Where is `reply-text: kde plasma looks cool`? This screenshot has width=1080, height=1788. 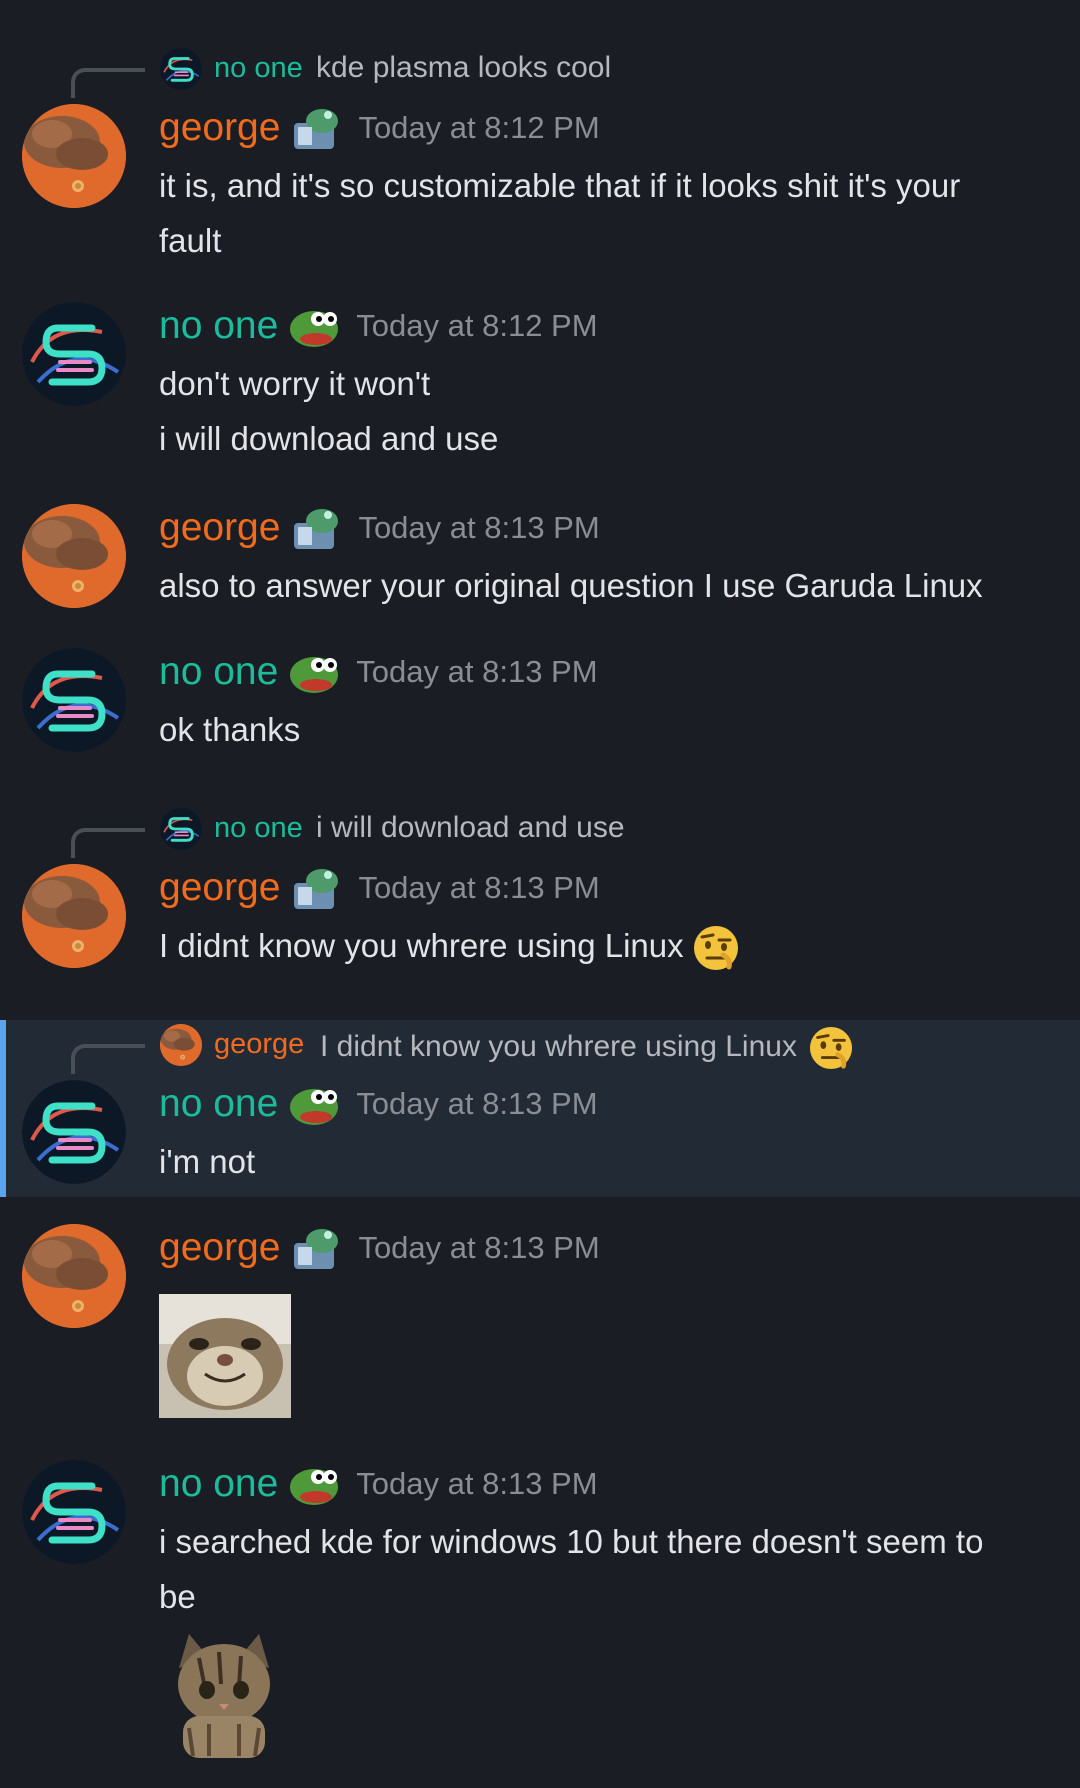 reply-text: kde plasma looks cool is located at coordinates (464, 67).